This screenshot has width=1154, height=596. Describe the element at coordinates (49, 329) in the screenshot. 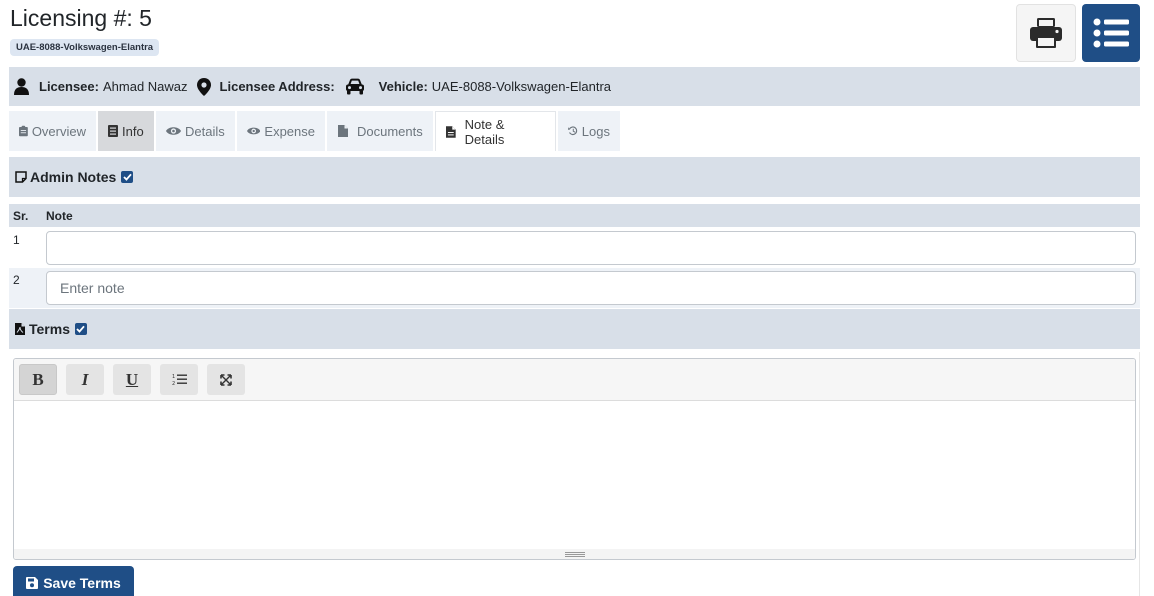

I see `terms-title: Terms` at that location.